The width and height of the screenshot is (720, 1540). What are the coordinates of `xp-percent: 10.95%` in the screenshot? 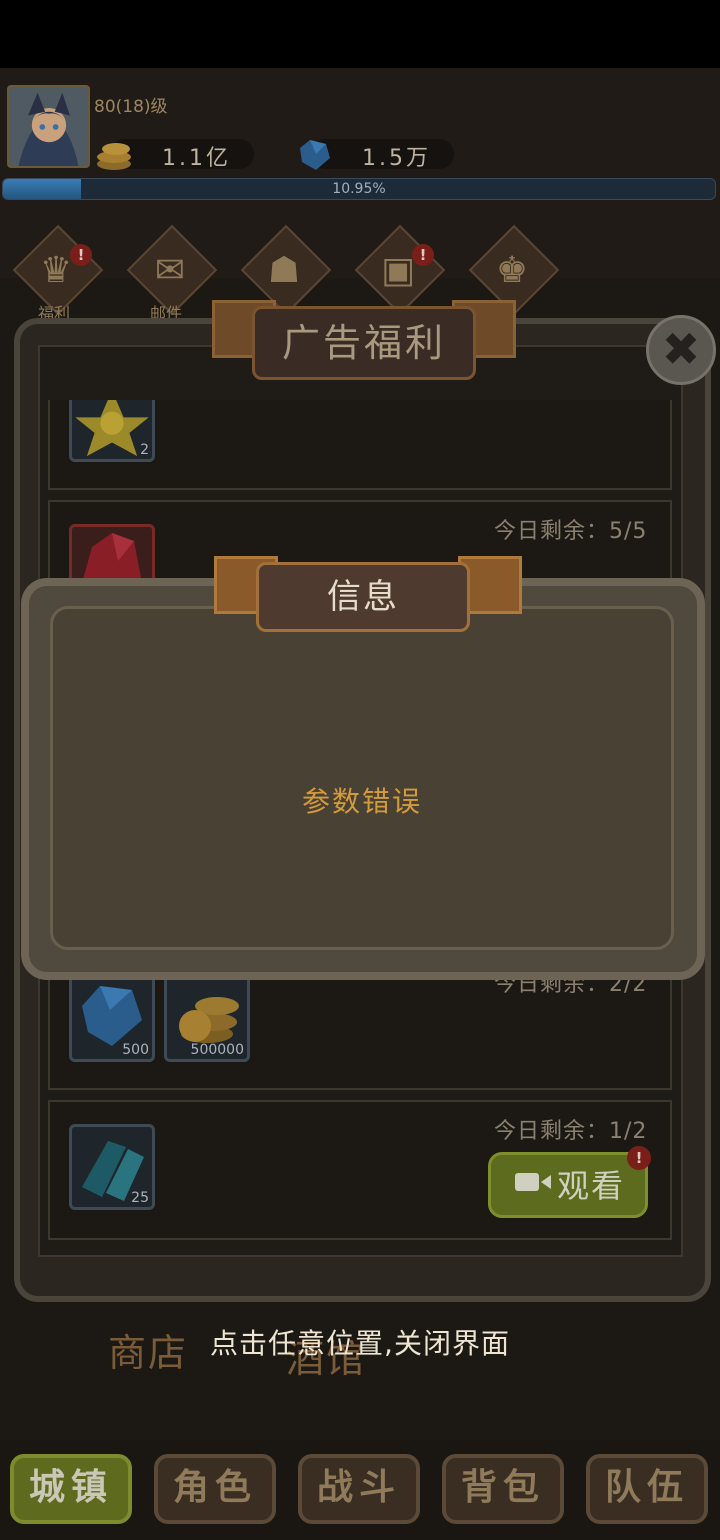 It's located at (359, 189).